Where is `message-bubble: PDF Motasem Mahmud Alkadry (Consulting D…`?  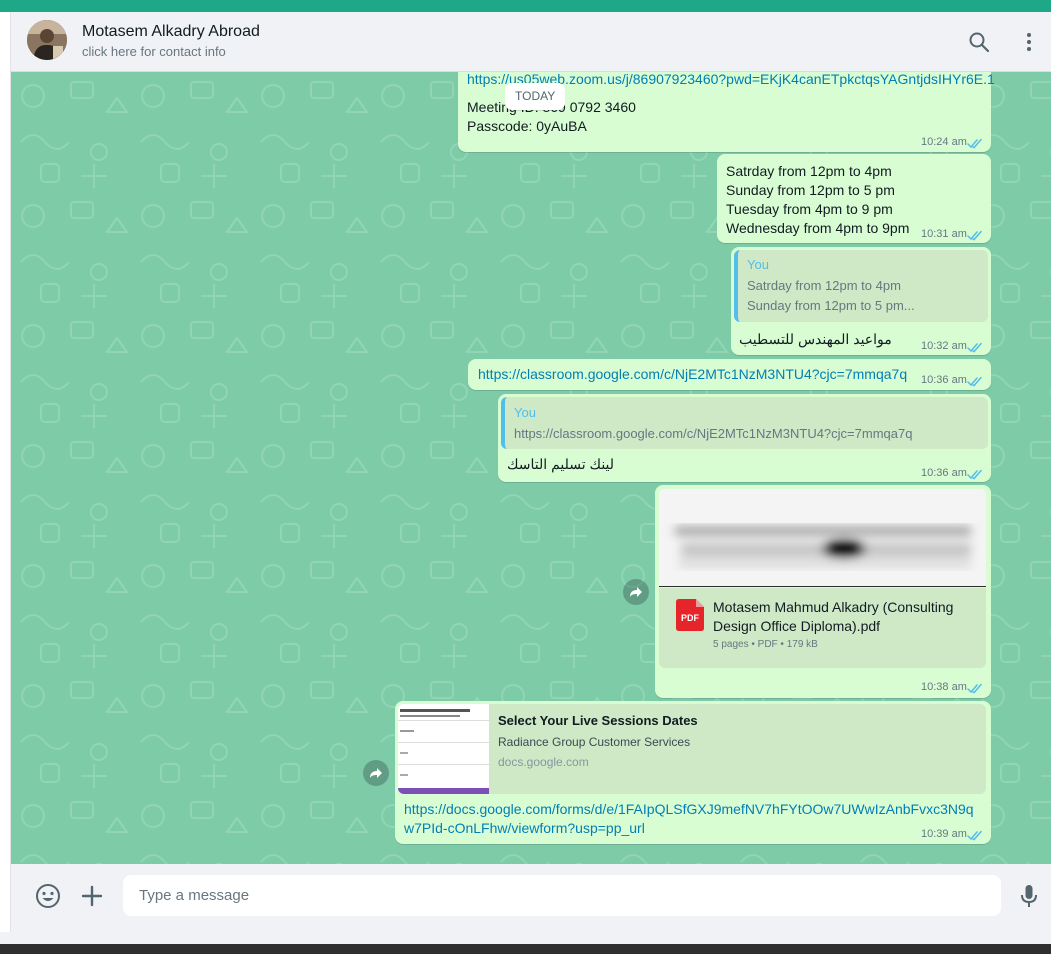
message-bubble: PDF Motasem Mahmud Alkadry (Consulting D… is located at coordinates (823, 591).